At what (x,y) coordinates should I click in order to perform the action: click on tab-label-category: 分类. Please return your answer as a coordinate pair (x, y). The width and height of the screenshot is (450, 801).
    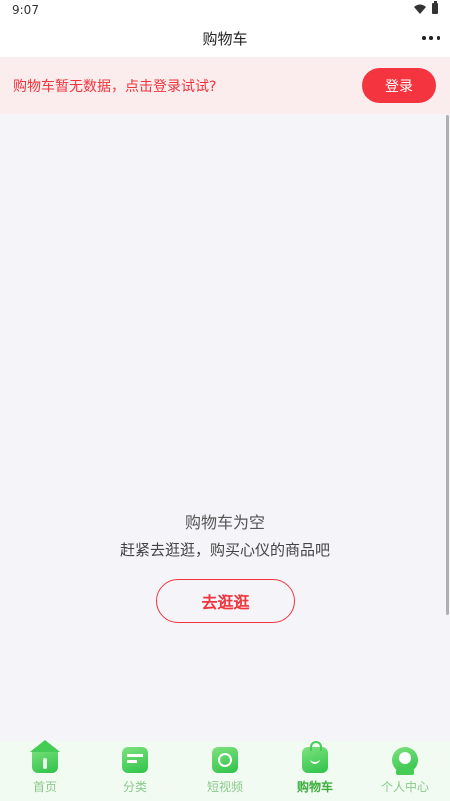
    Looking at the image, I should click on (134, 787).